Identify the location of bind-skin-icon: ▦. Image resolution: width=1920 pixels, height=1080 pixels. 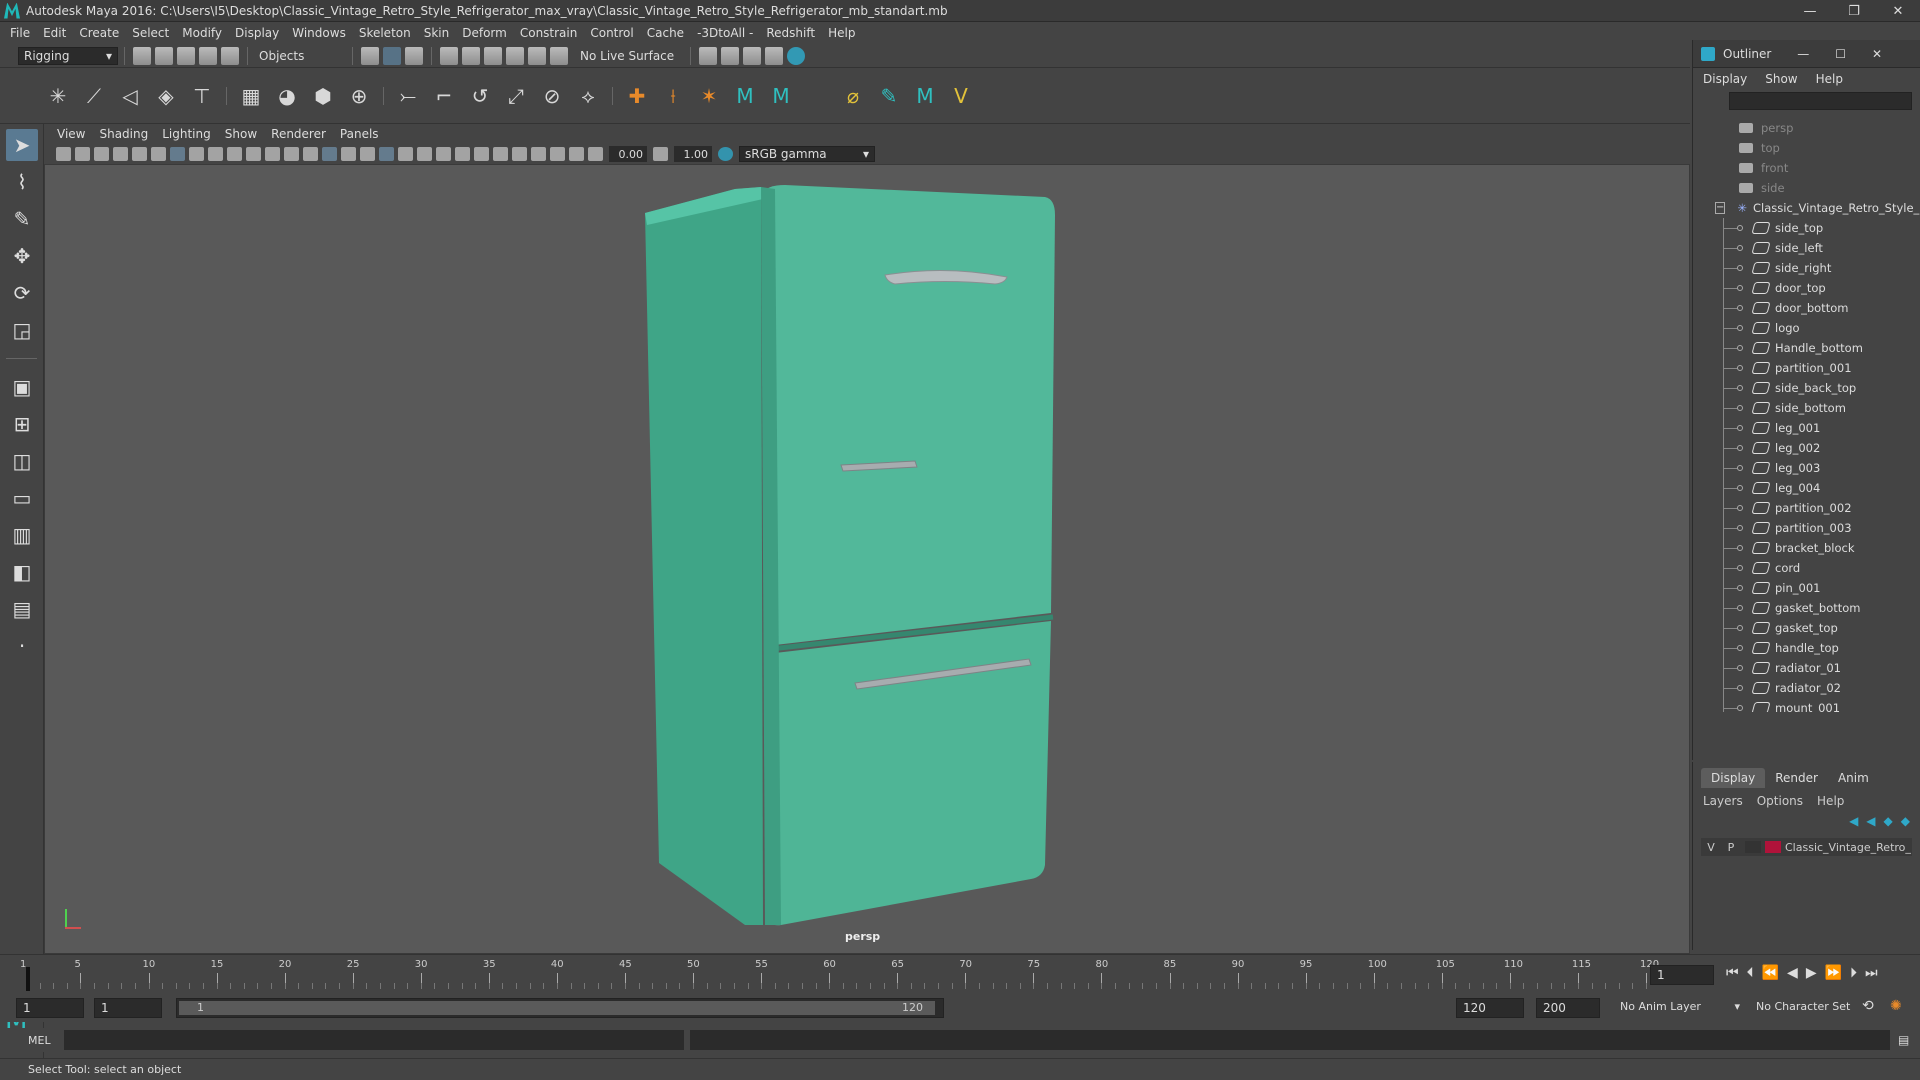
(251, 96).